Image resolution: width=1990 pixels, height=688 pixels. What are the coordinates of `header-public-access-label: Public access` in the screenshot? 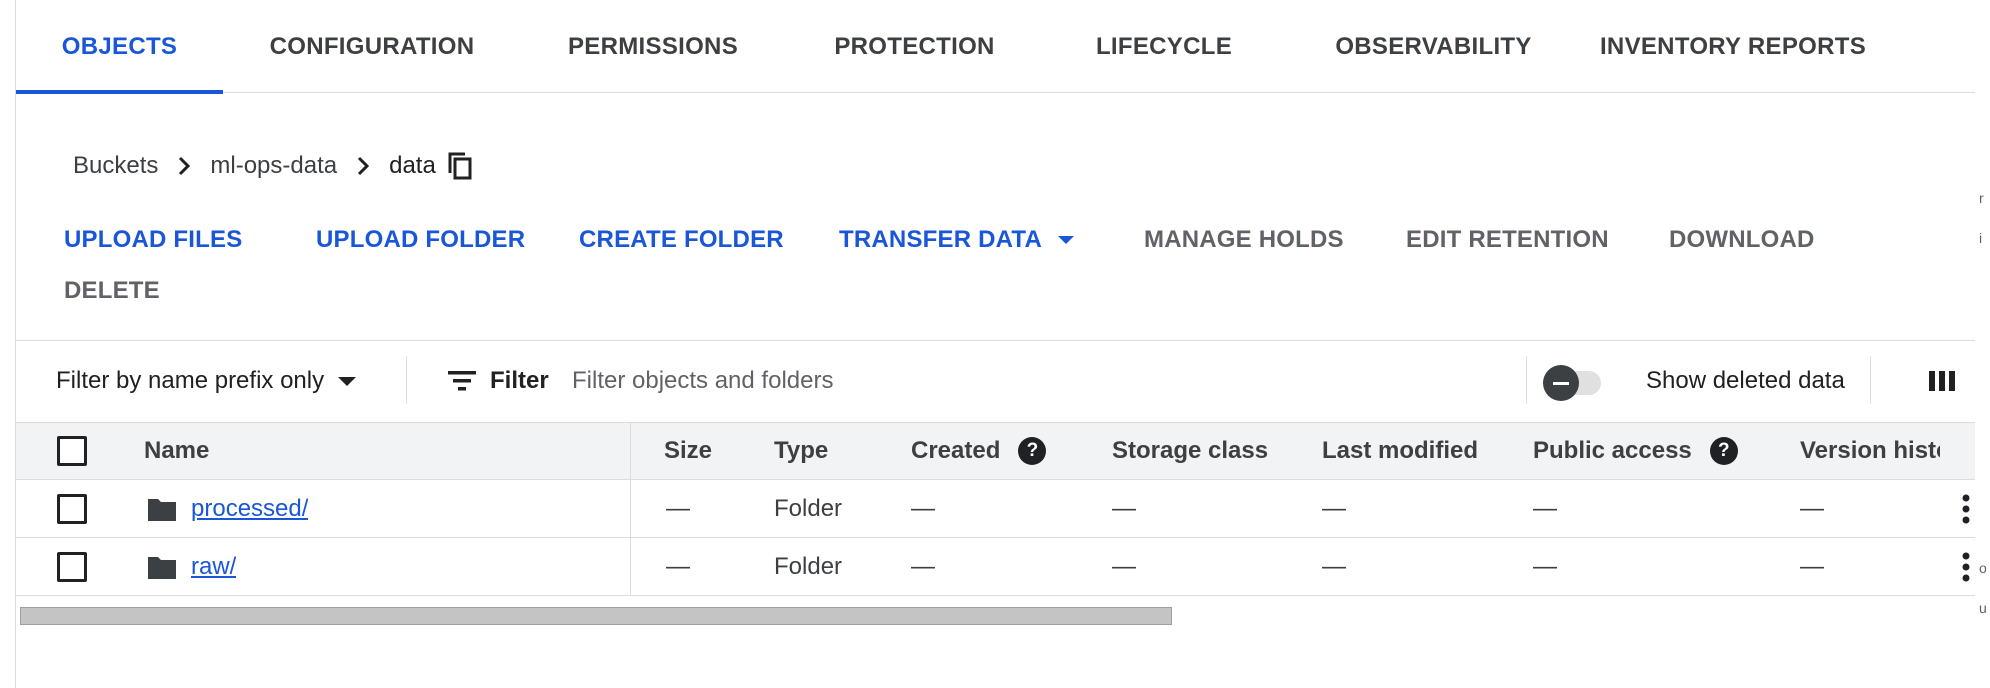 It's located at (1612, 451).